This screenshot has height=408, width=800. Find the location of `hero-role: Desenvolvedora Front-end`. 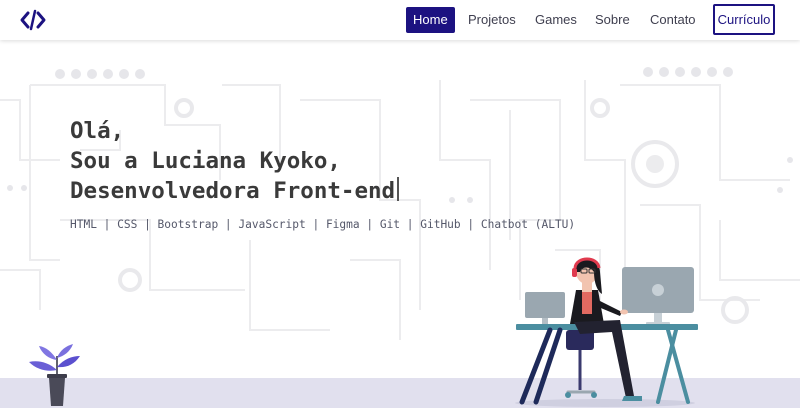

hero-role: Desenvolvedora Front-end is located at coordinates (233, 191).